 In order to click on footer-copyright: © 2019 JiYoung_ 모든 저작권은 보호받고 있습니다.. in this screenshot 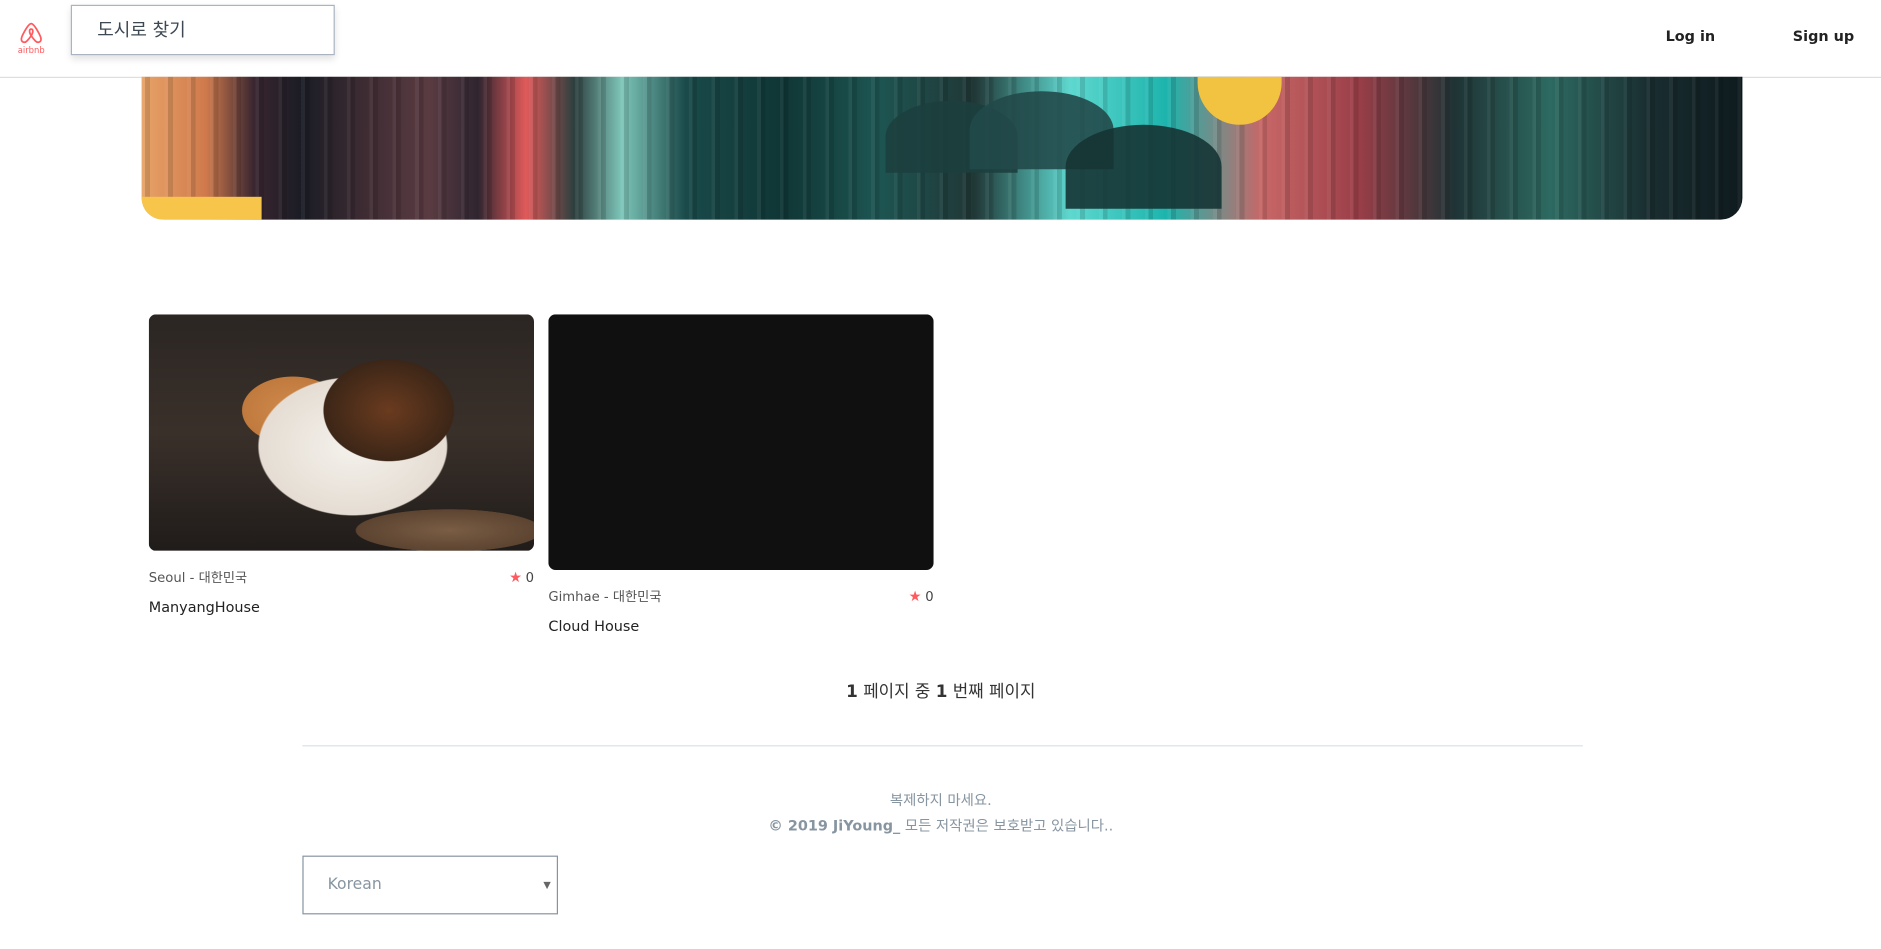, I will do `click(940, 826)`.